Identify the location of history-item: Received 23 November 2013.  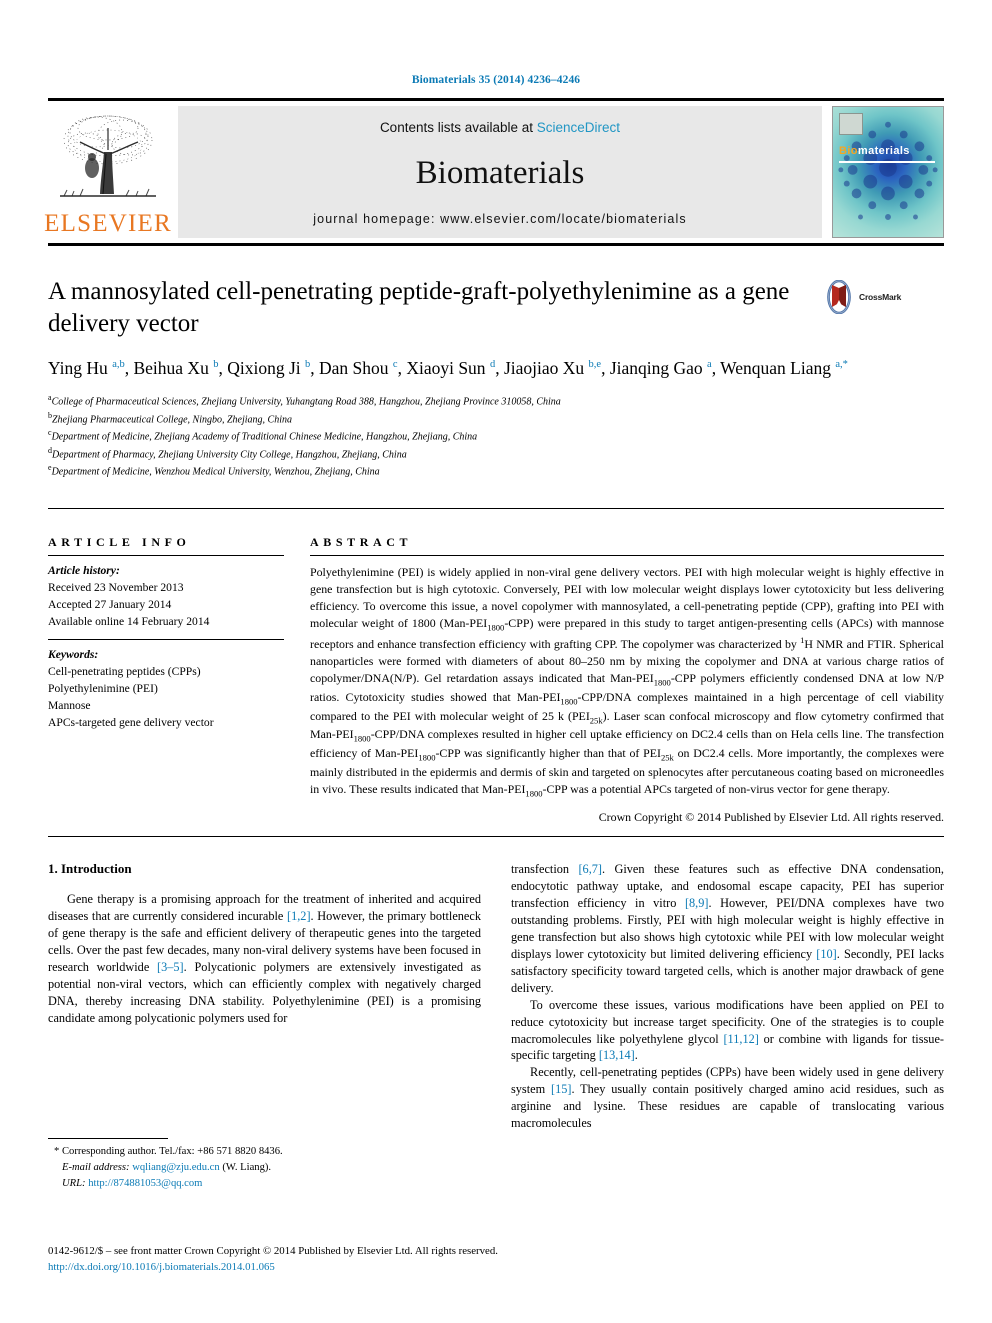
(116, 588).